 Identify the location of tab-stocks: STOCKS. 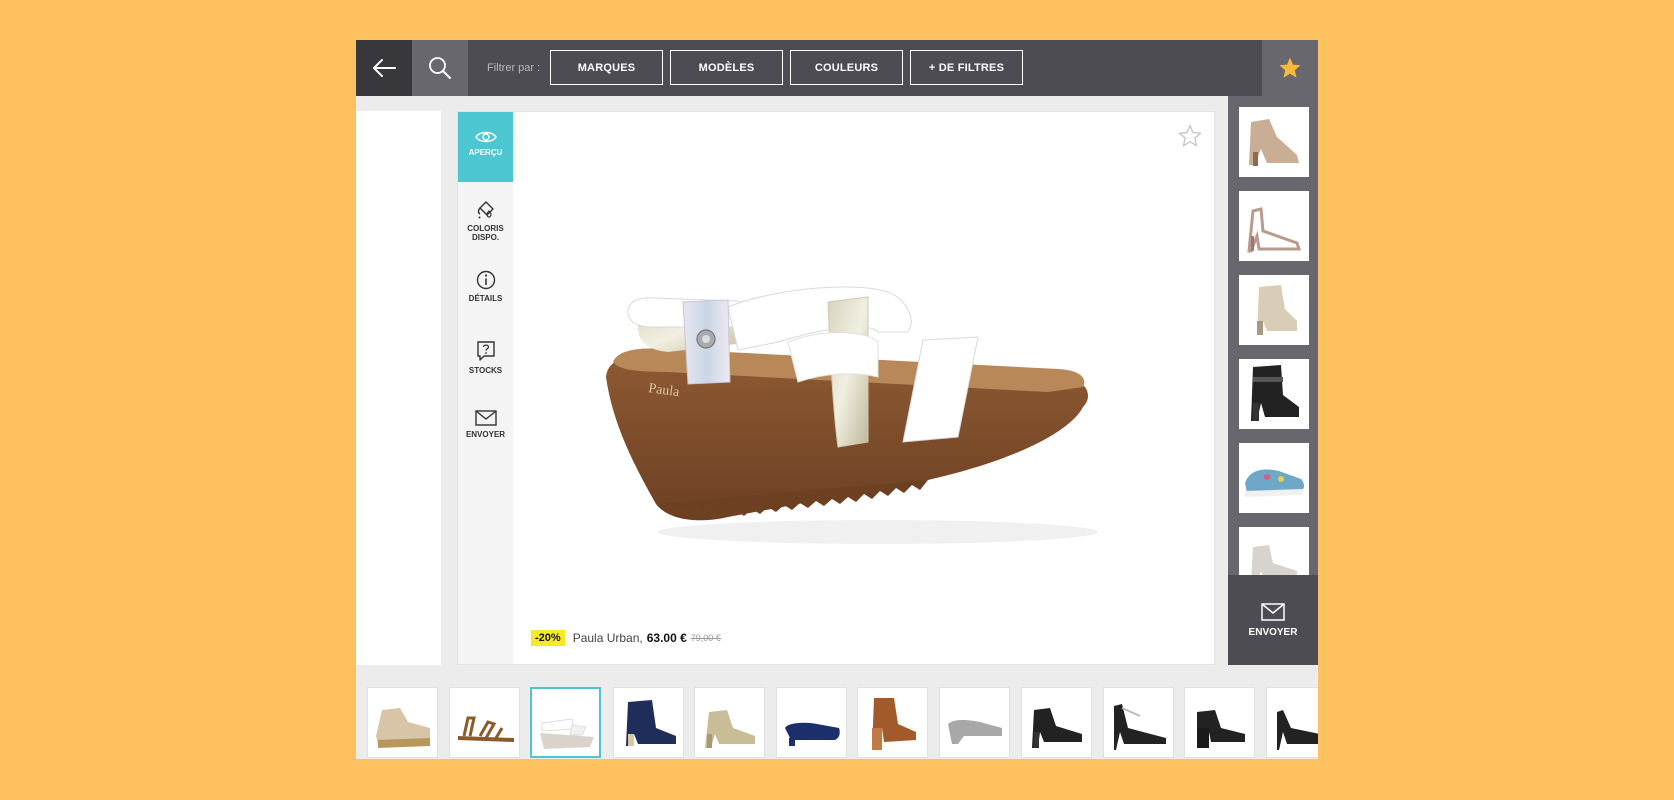
(485, 357).